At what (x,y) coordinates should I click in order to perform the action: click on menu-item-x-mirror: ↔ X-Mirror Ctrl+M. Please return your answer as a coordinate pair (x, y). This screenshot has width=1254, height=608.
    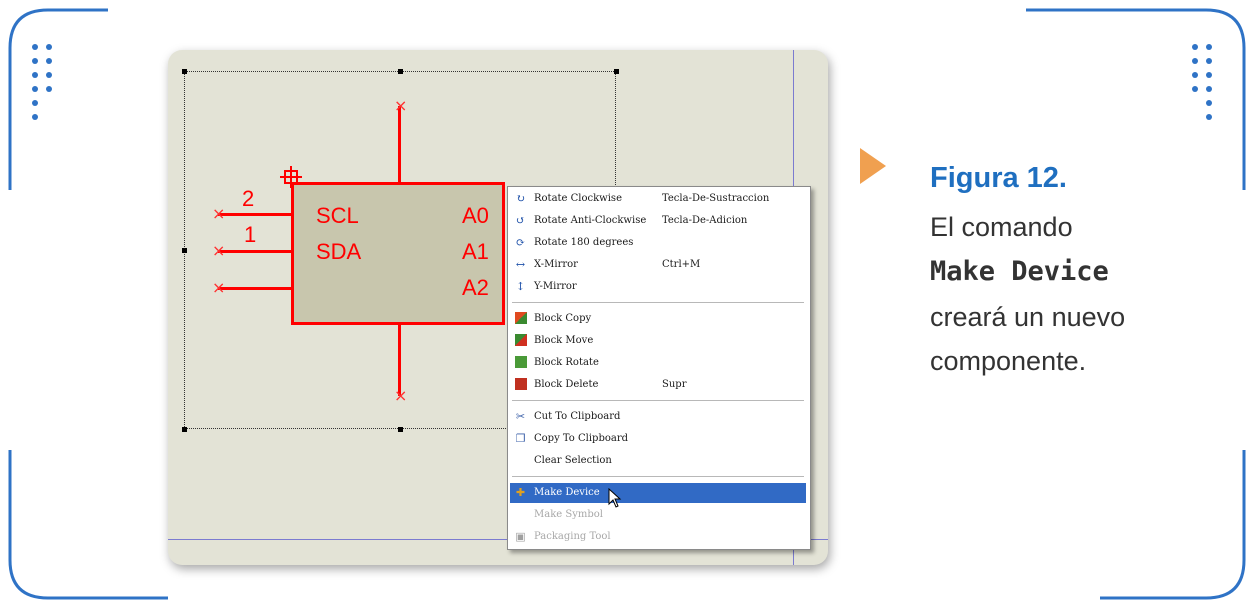
    Looking at the image, I should click on (658, 265).